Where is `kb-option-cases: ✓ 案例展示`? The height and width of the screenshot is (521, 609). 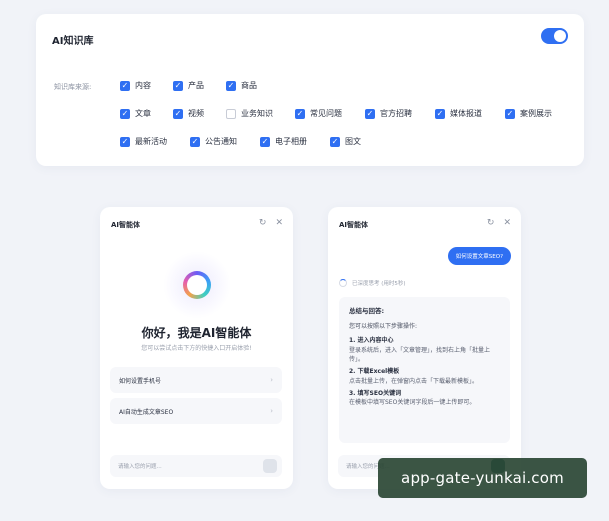 kb-option-cases: ✓ 案例展示 is located at coordinates (528, 113).